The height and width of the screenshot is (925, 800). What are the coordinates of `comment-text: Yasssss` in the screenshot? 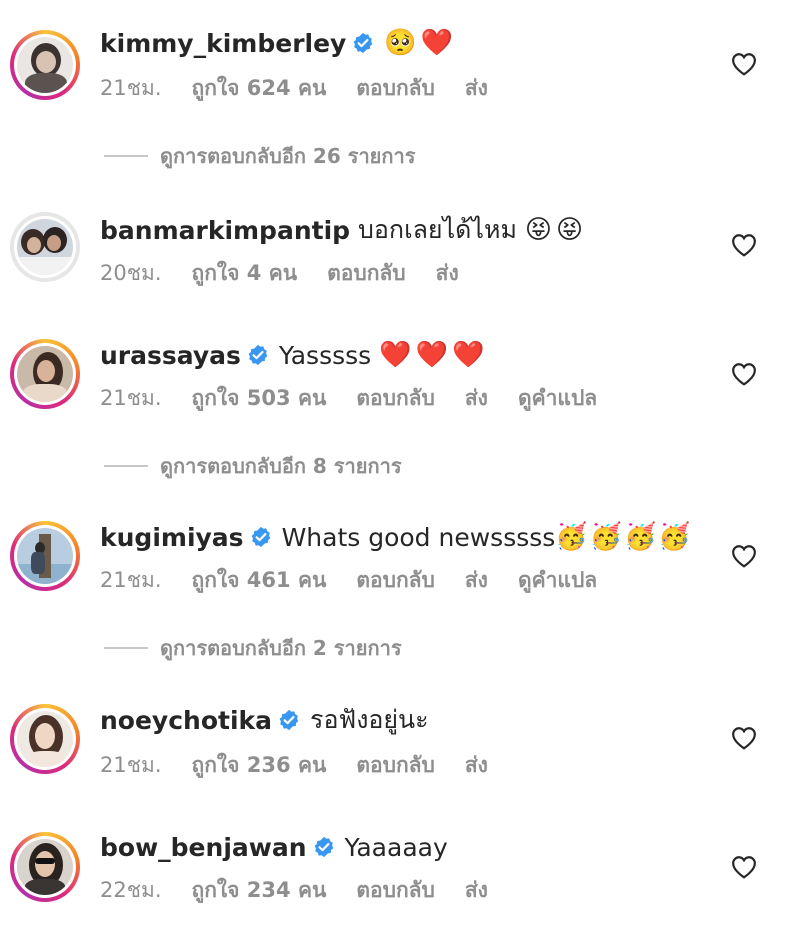 It's located at (325, 355).